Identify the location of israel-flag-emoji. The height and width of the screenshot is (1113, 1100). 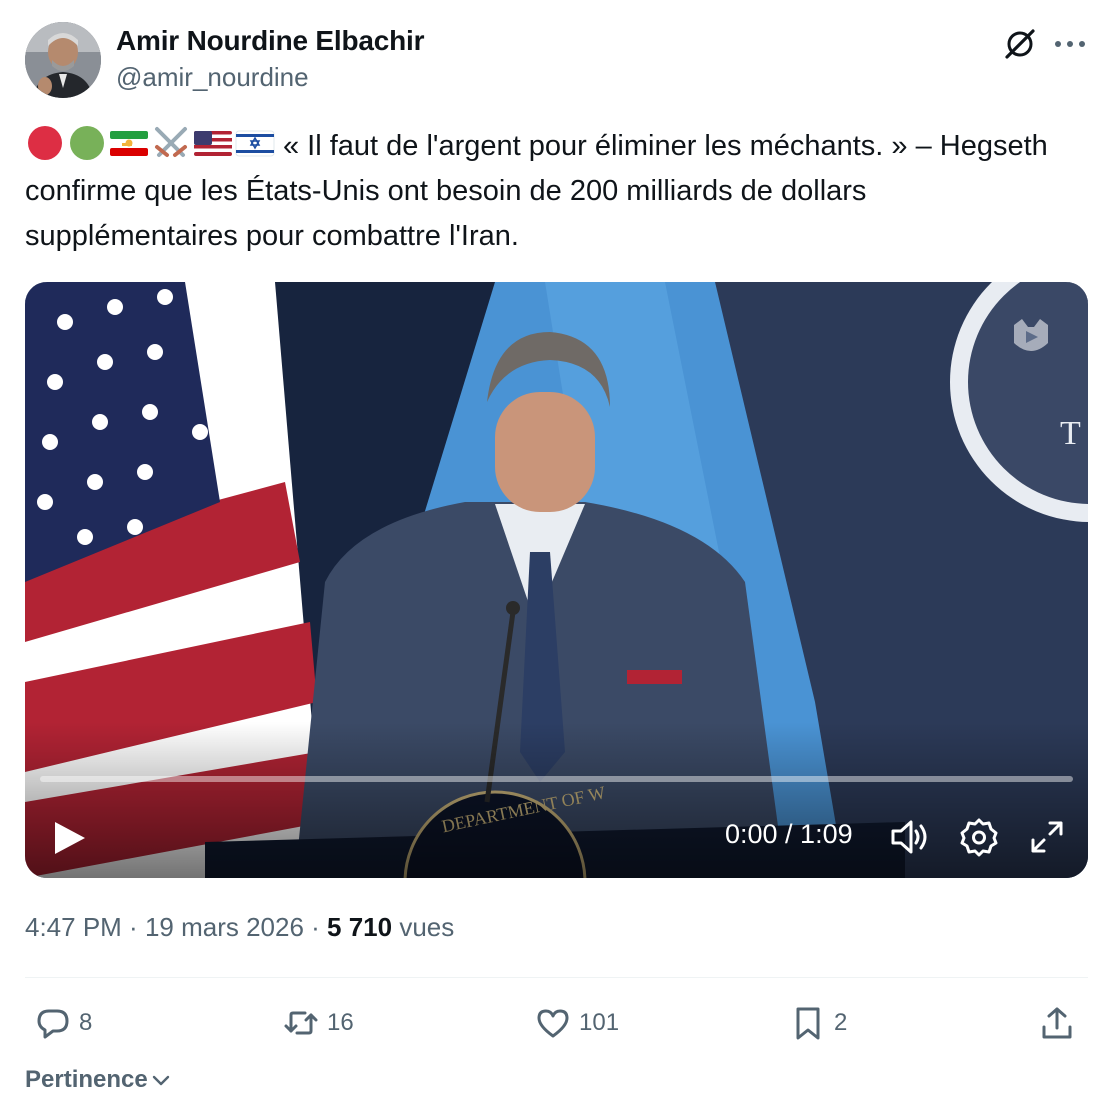
(255, 143).